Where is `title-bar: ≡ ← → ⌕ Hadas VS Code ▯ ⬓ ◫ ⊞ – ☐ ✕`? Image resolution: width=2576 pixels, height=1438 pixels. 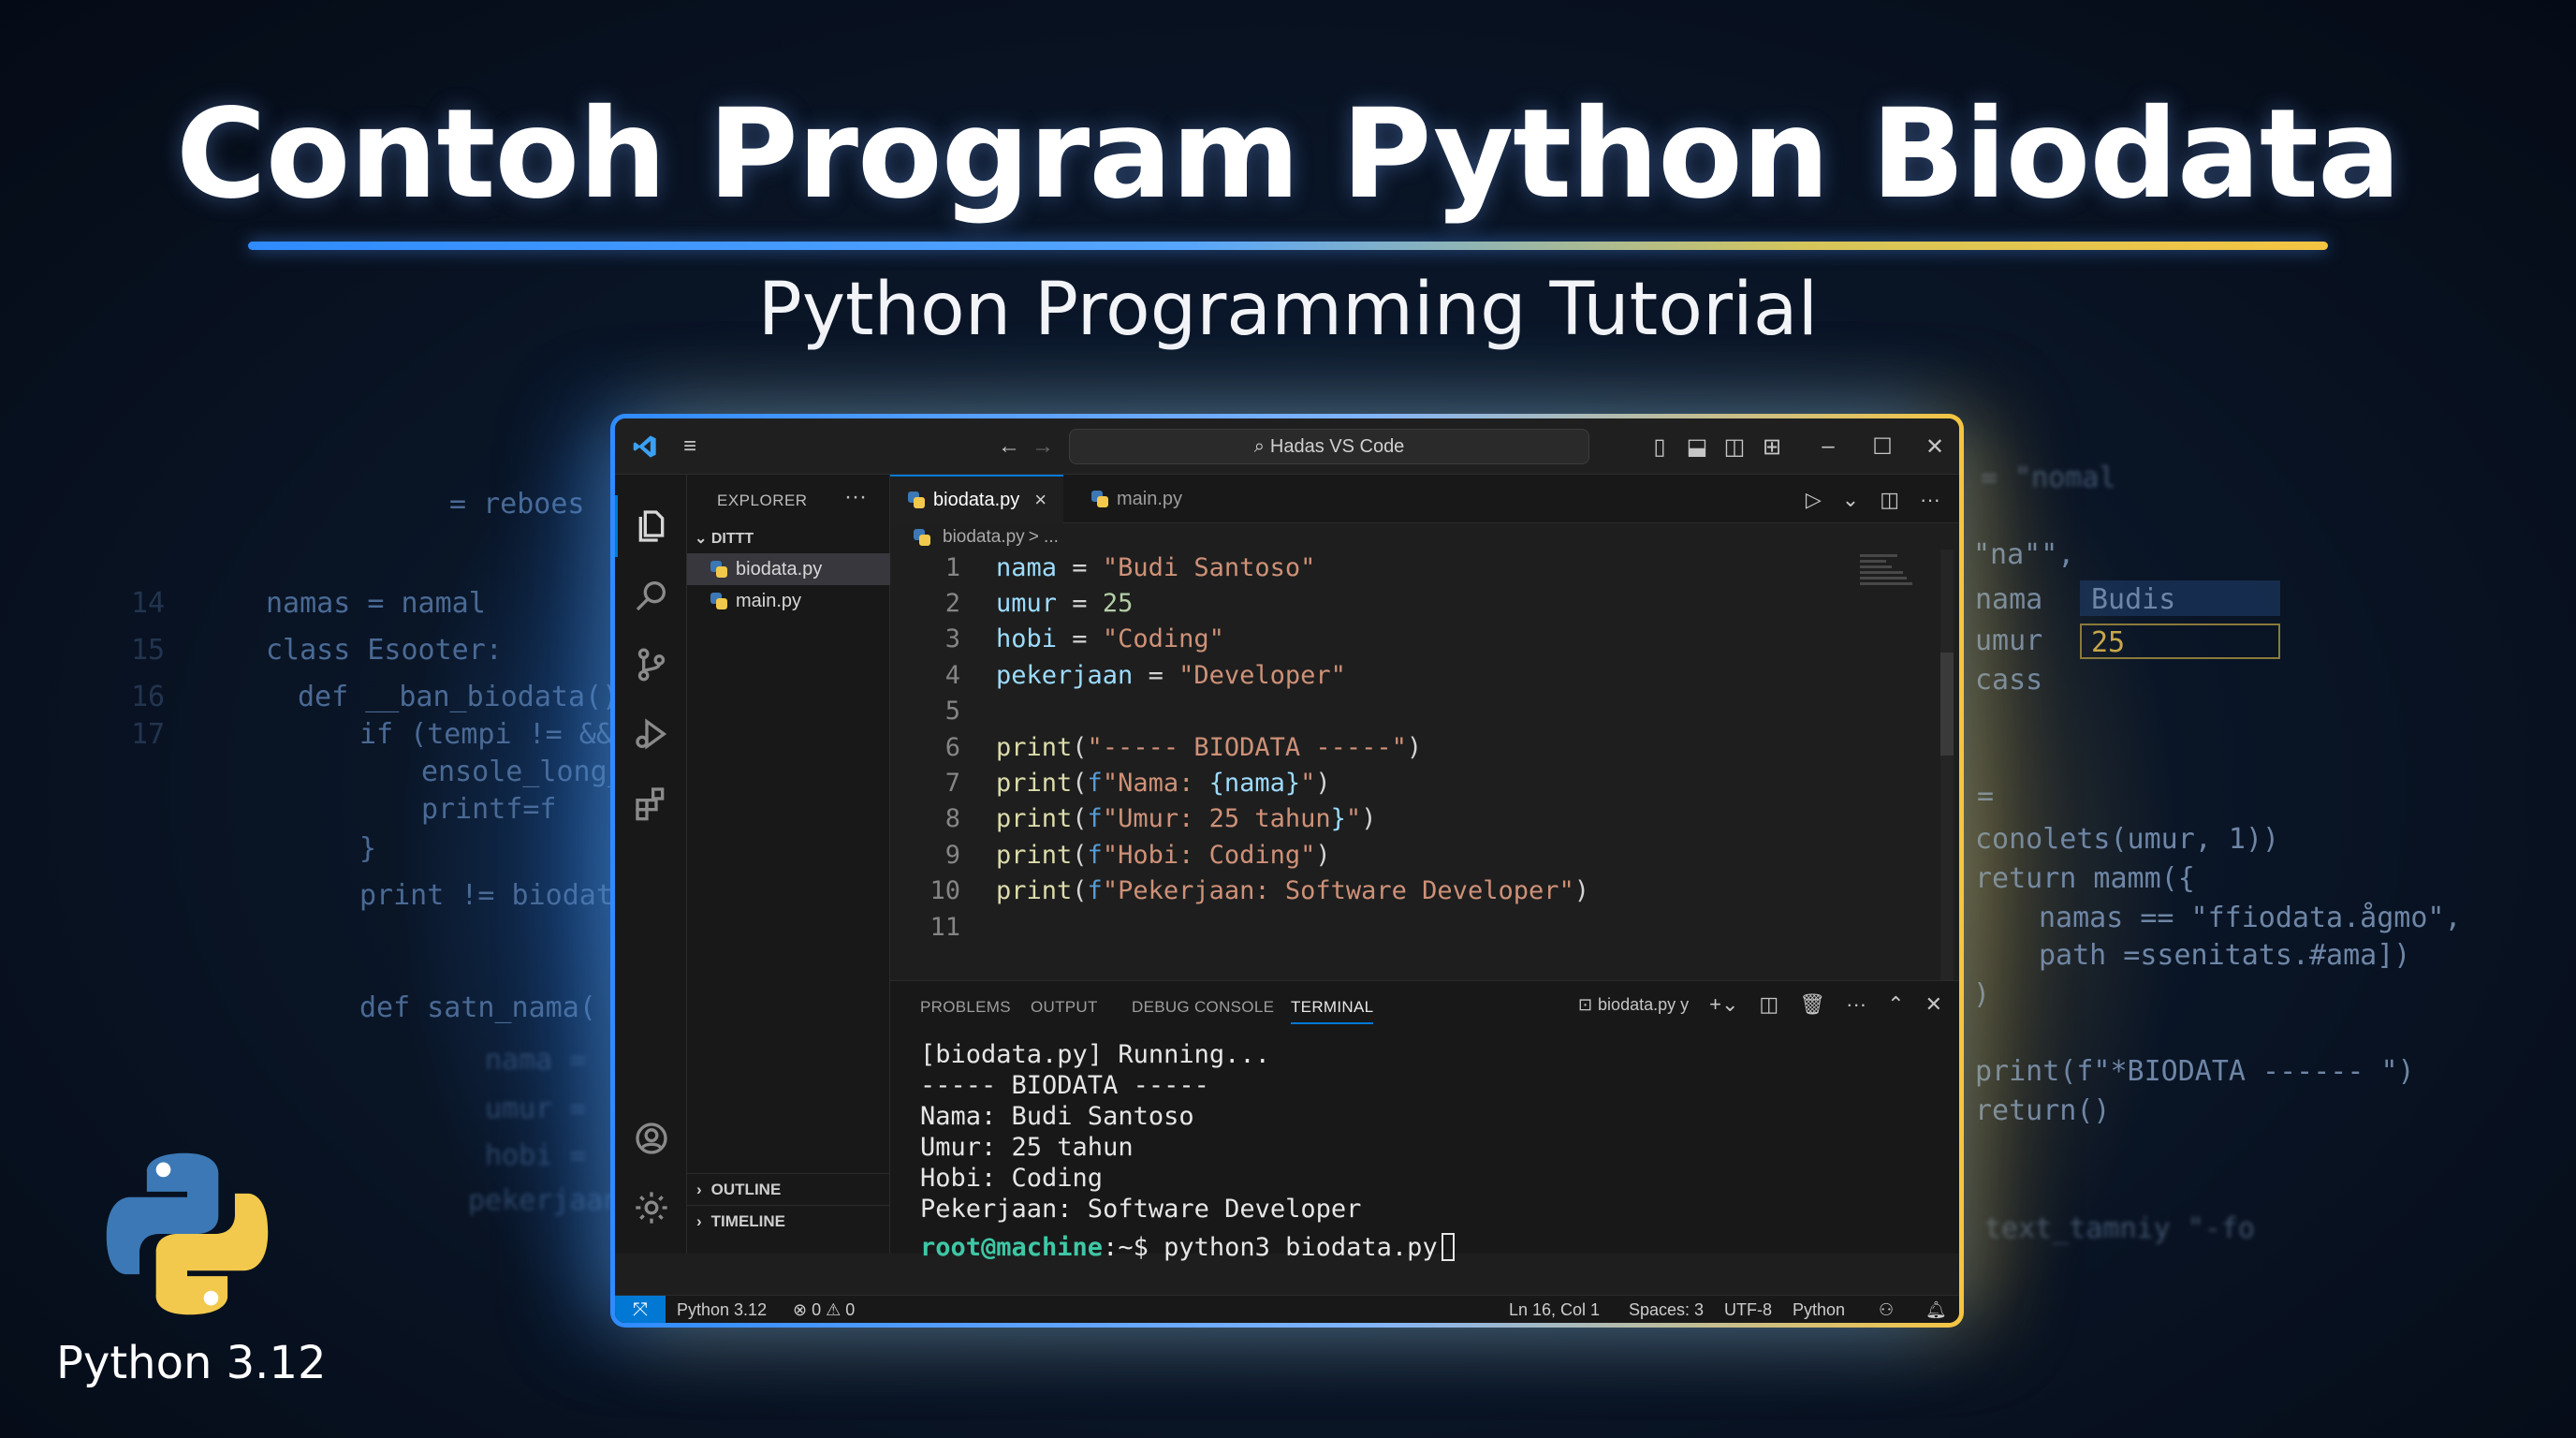
title-bar: ≡ ← → ⌕ Hadas VS Code ▯ ⬓ ◫ ⊞ – ☐ ✕ is located at coordinates (1287, 446).